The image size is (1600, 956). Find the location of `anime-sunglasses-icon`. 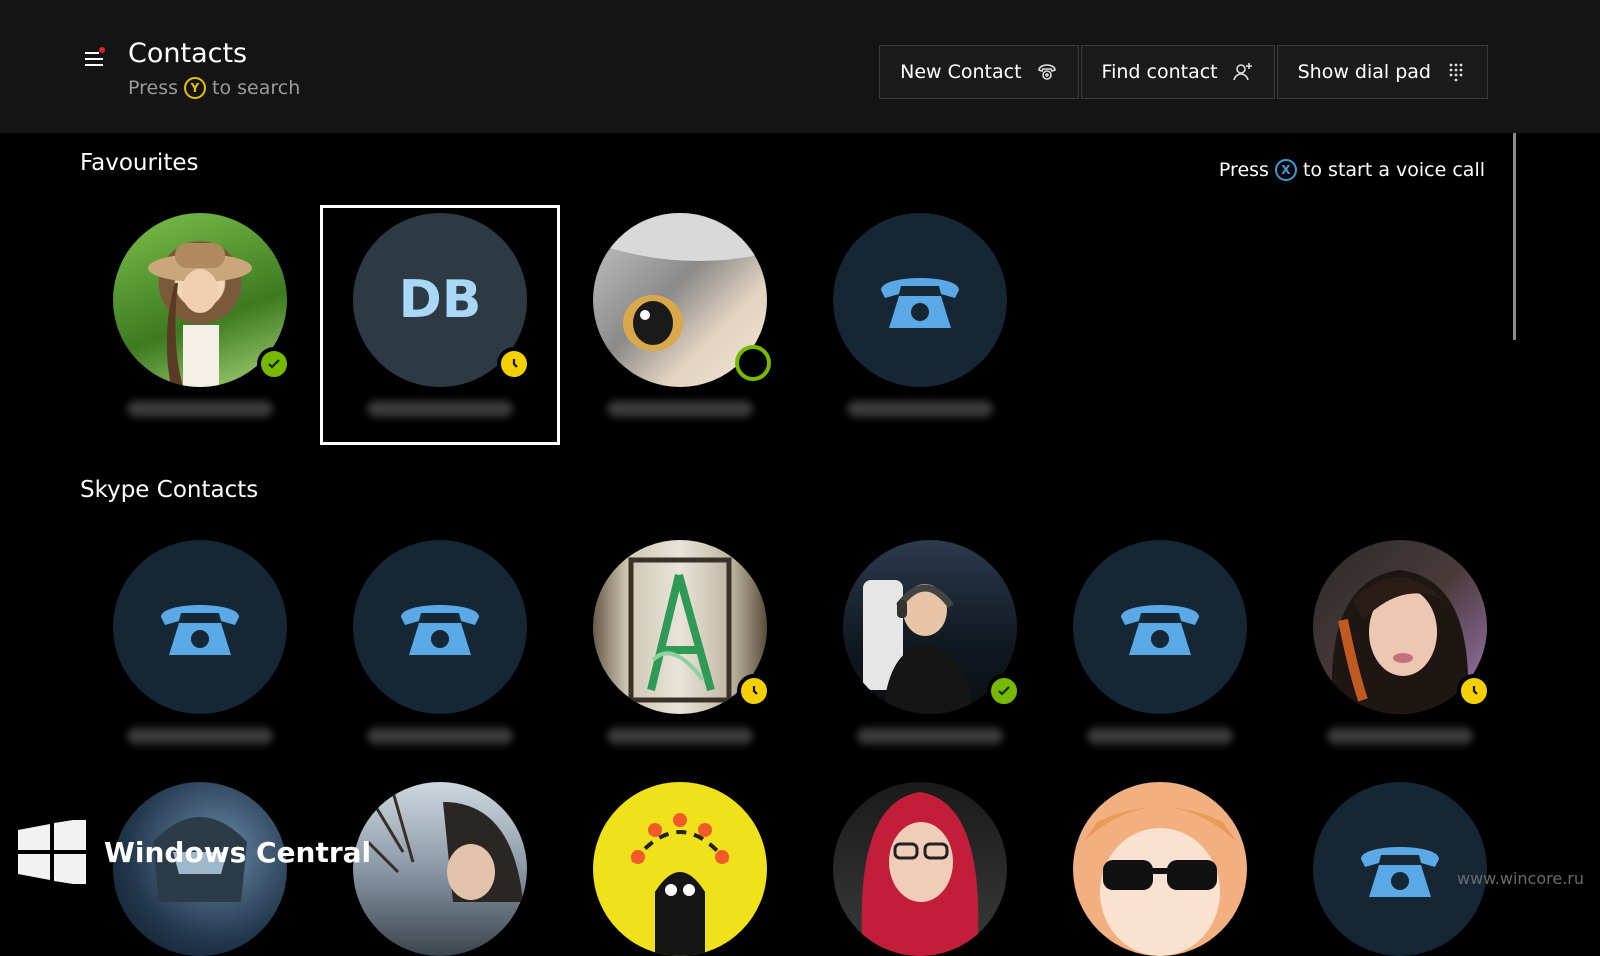

anime-sunglasses-icon is located at coordinates (1160, 881).